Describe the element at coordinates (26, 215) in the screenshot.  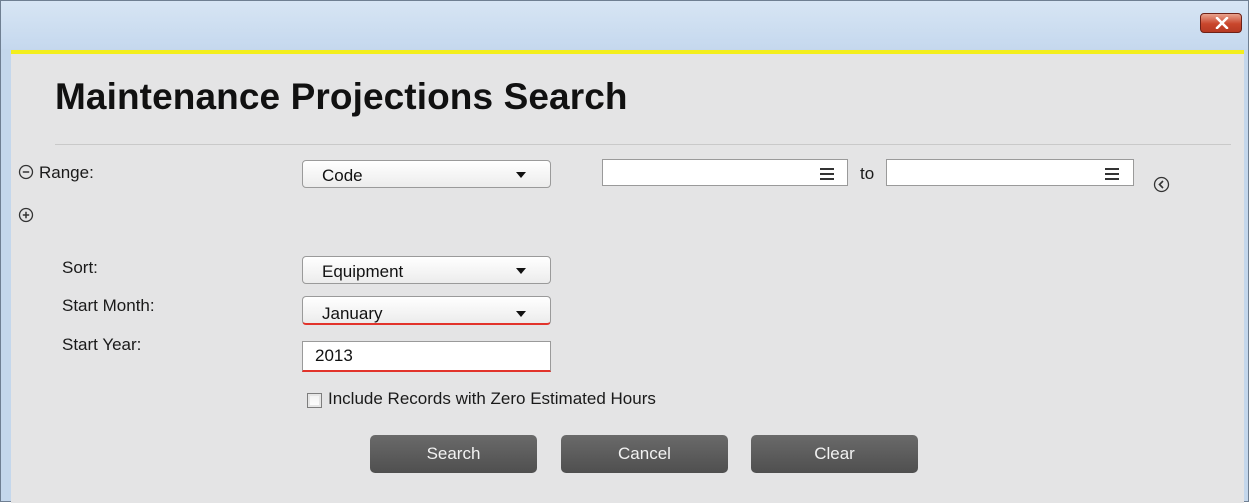
I see `plus-circle-icon` at that location.